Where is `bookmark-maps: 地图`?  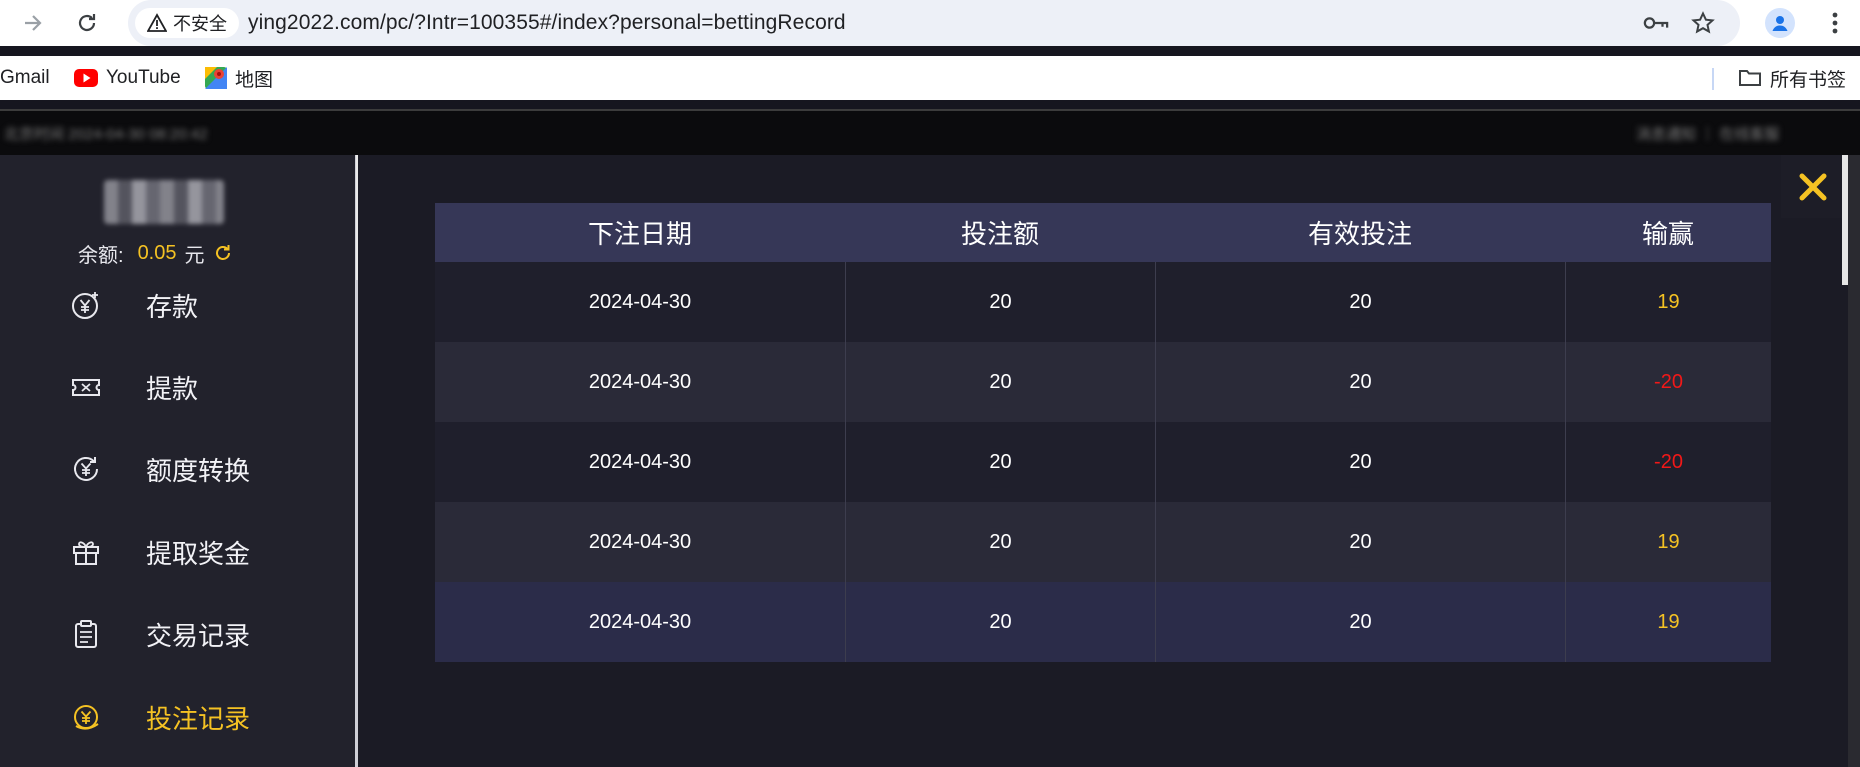
bookmark-maps: 地图 is located at coordinates (239, 78).